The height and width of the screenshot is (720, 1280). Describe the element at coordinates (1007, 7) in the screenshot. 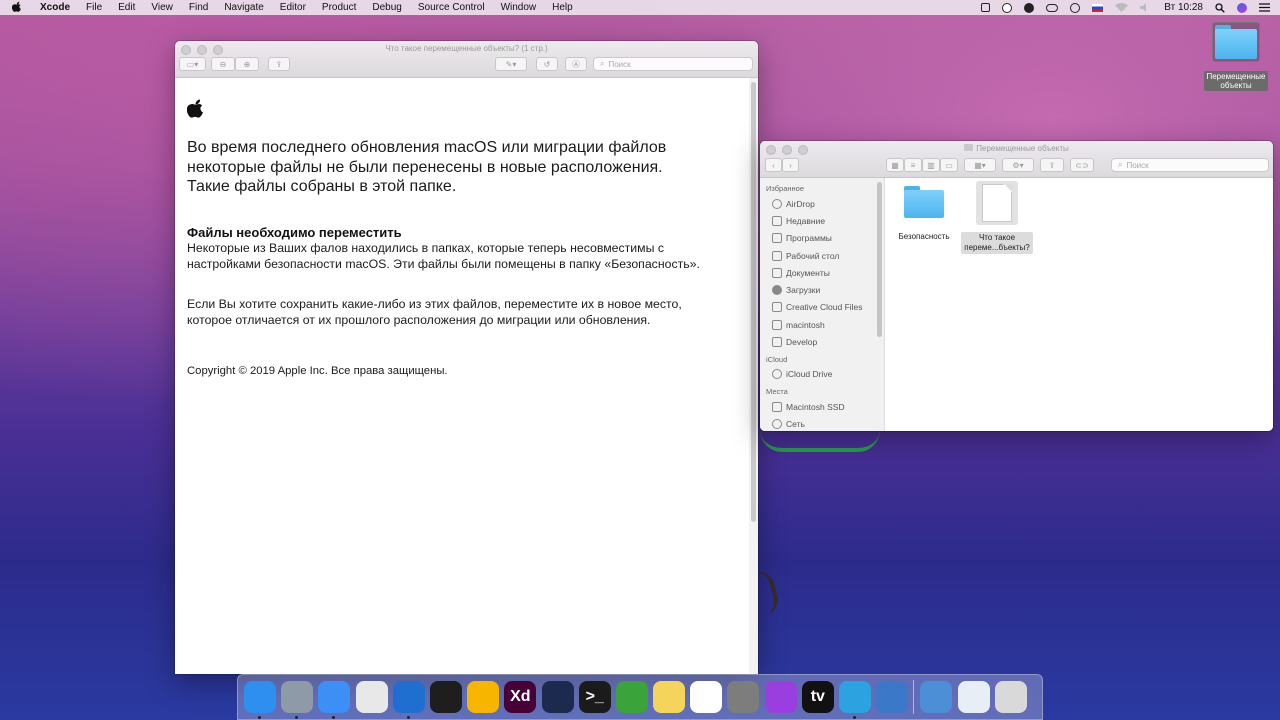

I see `extension-icon` at that location.